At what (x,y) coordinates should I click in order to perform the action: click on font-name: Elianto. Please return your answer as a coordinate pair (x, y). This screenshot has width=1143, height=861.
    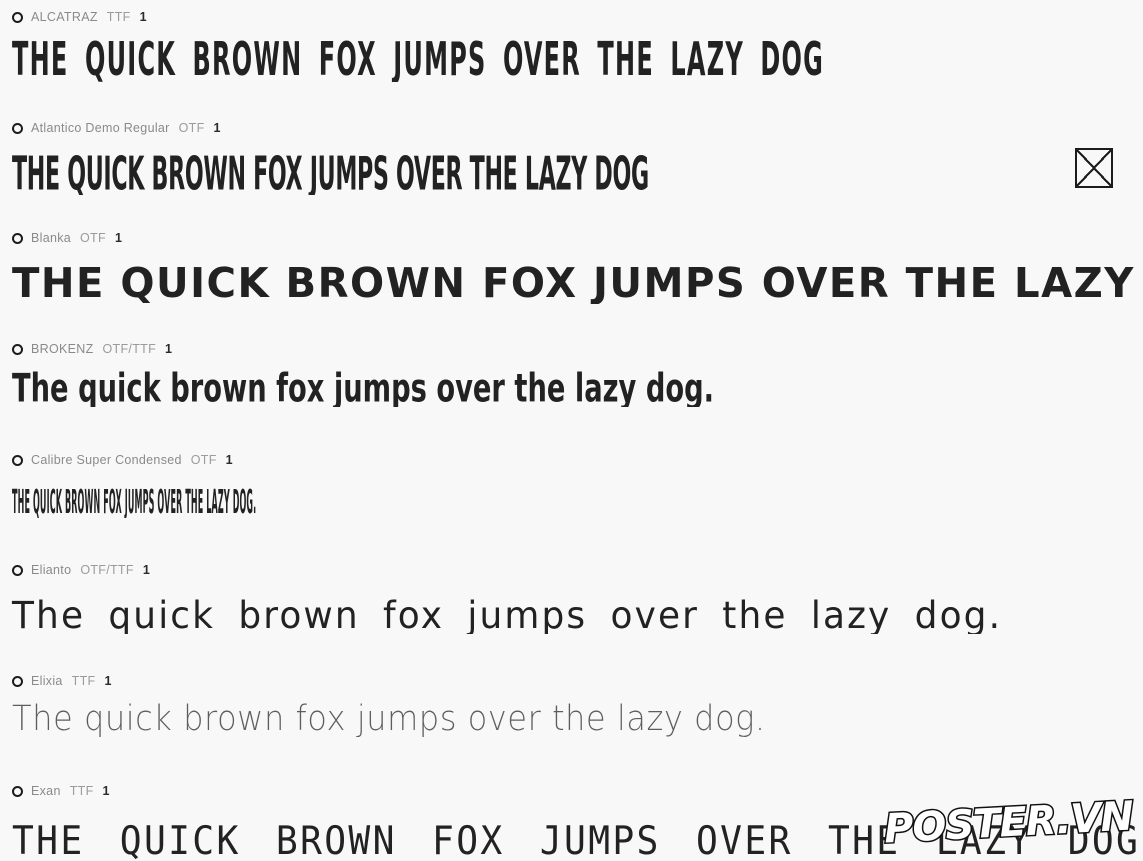
    Looking at the image, I should click on (51, 570).